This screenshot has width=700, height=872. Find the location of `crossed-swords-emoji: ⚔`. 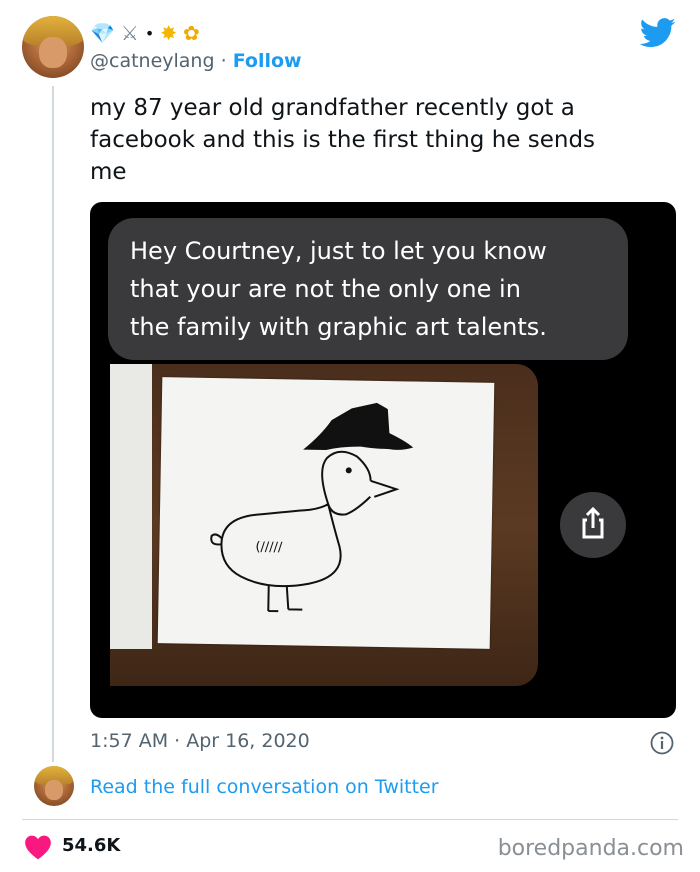

crossed-swords-emoji: ⚔ is located at coordinates (129, 33).